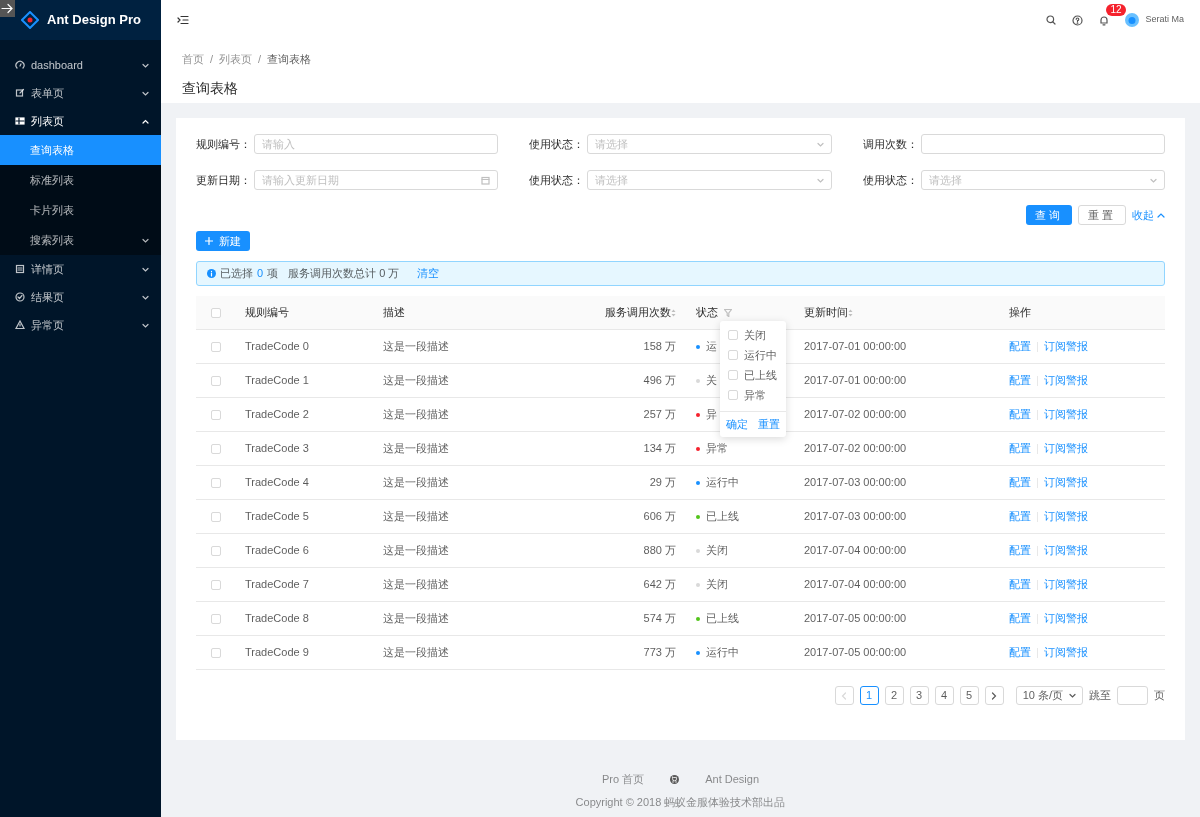 This screenshot has height=817, width=1200. What do you see at coordinates (80, 150) in the screenshot?
I see `submenu-item: 查询表格` at bounding box center [80, 150].